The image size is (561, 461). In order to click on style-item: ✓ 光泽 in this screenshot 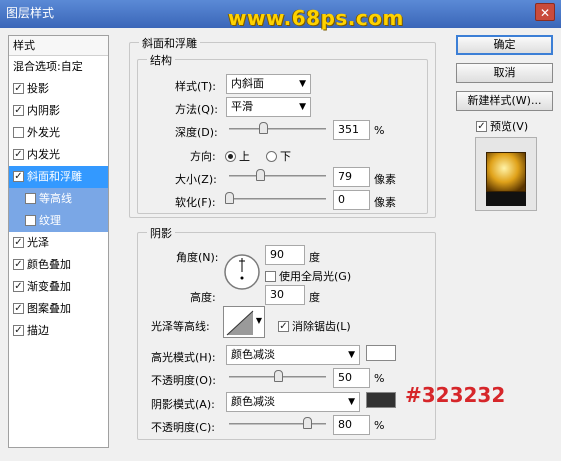, I will do `click(58, 243)`.